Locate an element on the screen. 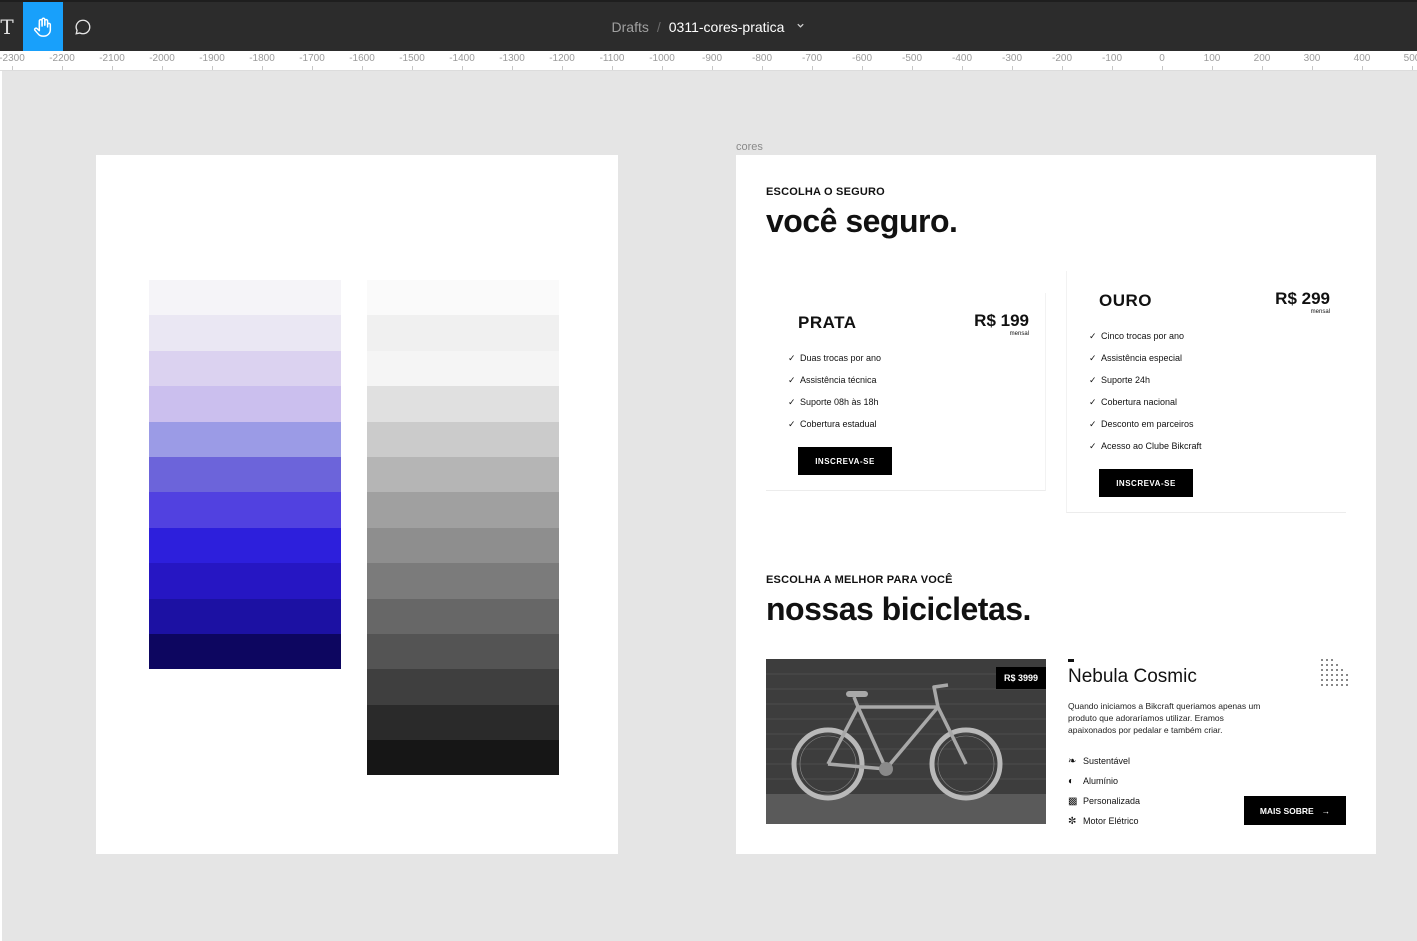 This screenshot has width=1417, height=941. ruler-tick-label: -1000 is located at coordinates (662, 58).